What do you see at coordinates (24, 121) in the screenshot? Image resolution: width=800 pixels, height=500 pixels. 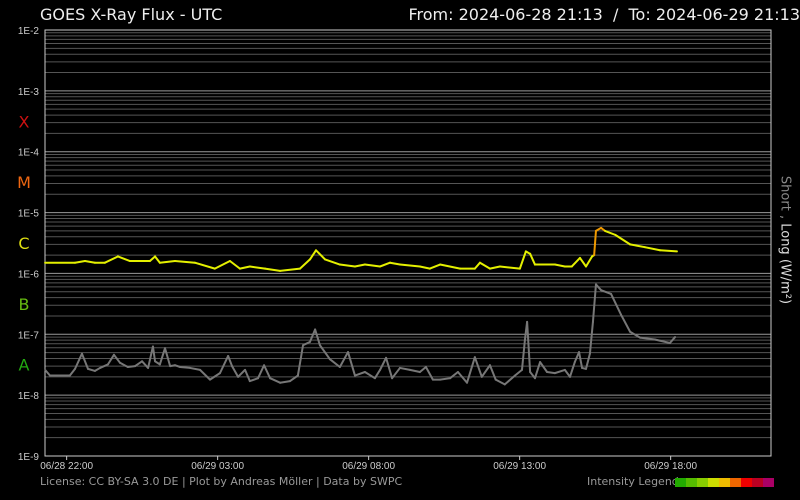 I see `class-label-X: X` at bounding box center [24, 121].